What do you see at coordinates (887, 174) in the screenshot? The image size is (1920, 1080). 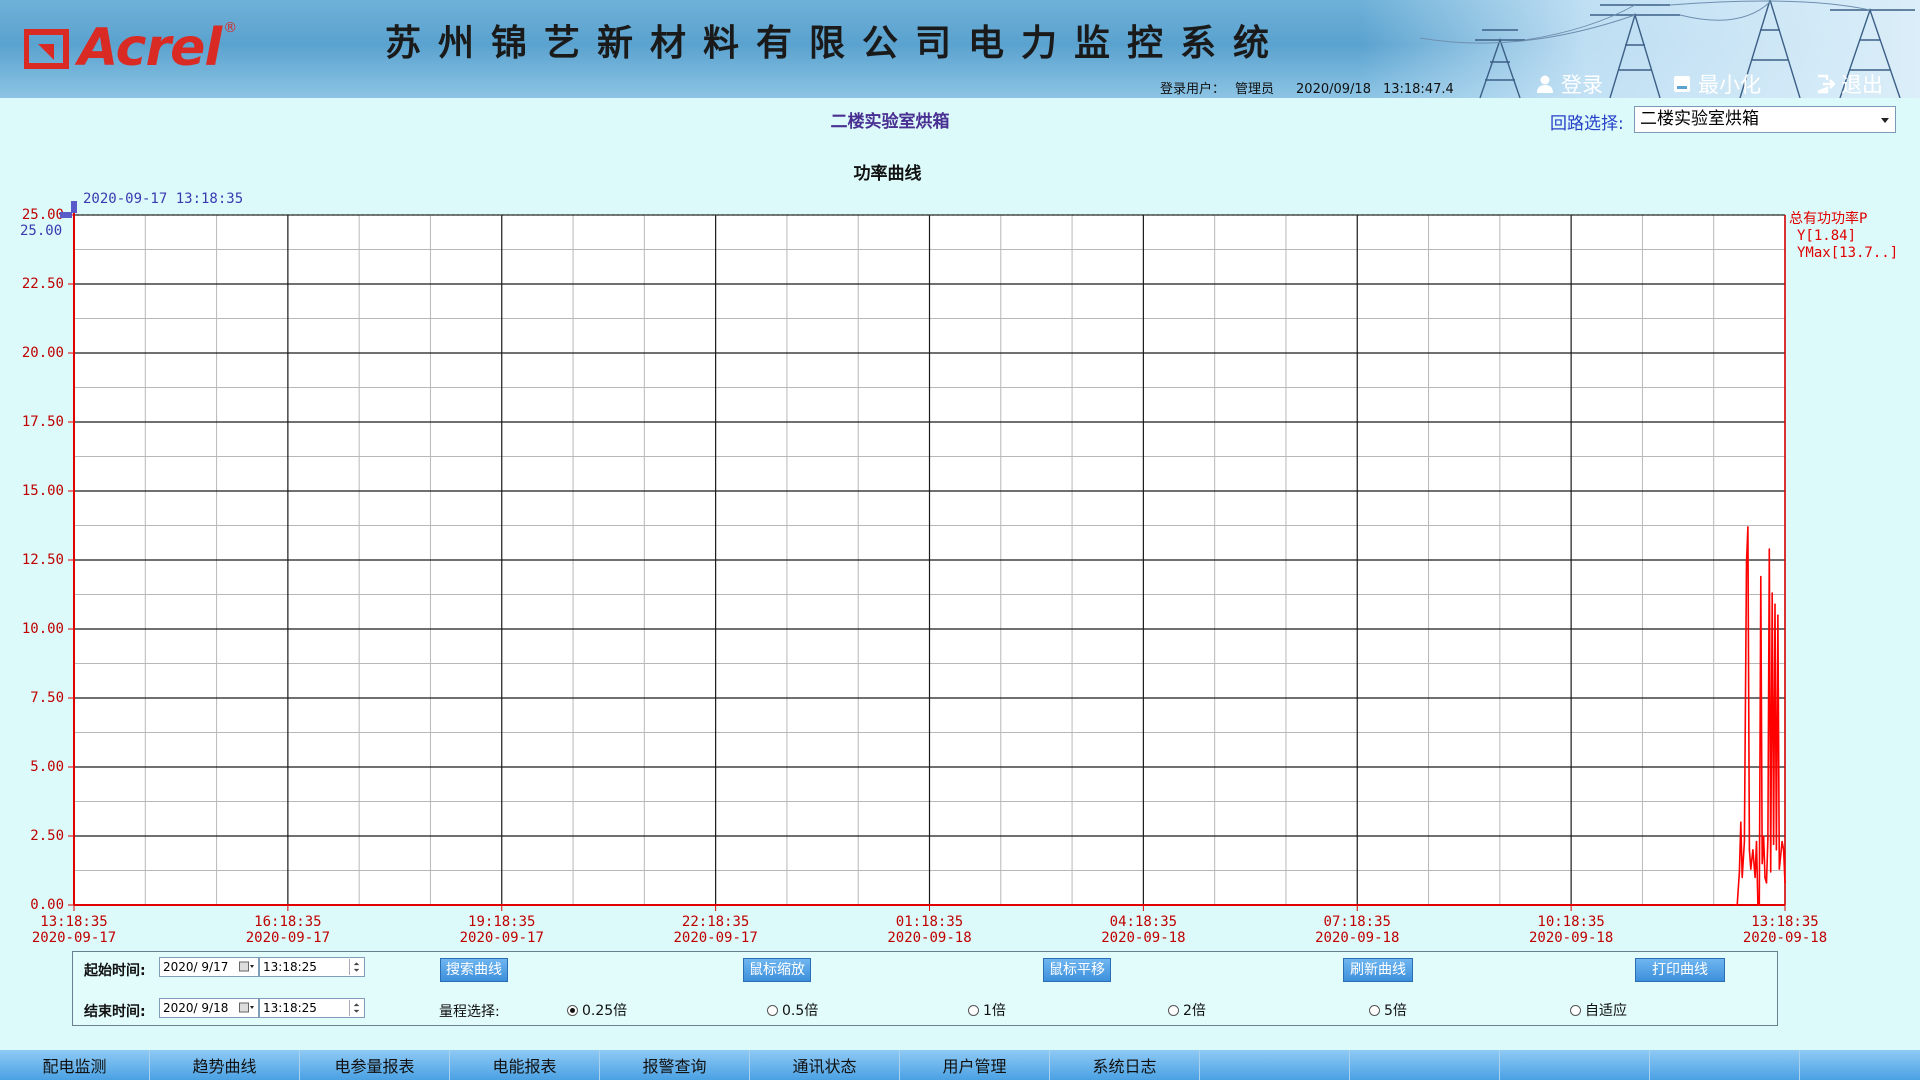 I see `chart-title: 功率曲线` at bounding box center [887, 174].